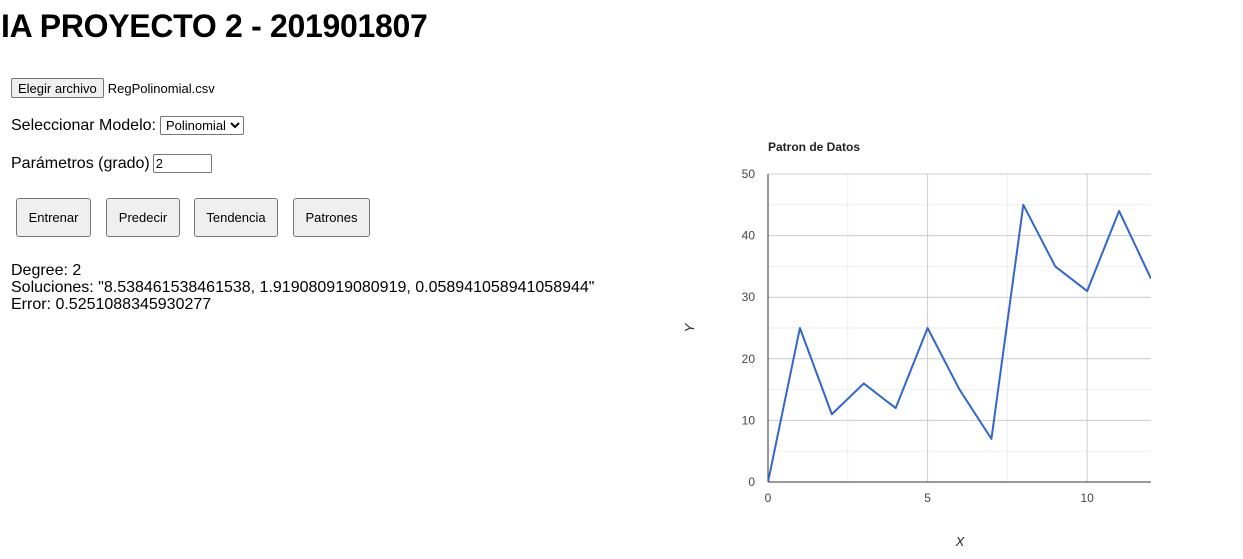  I want to click on error-text: Error: 0.5251088345930277, so click(111, 304).